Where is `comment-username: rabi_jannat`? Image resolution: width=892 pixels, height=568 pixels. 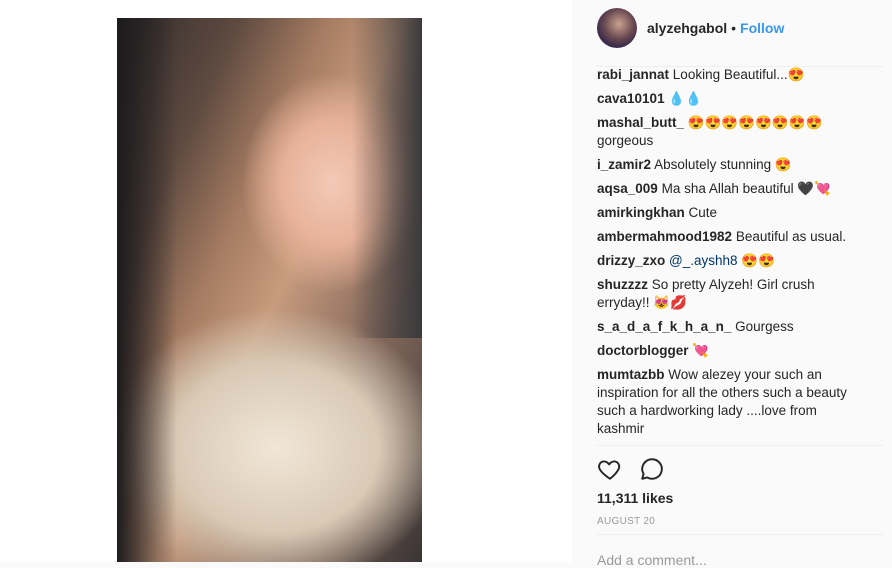
comment-username: rabi_jannat is located at coordinates (633, 74).